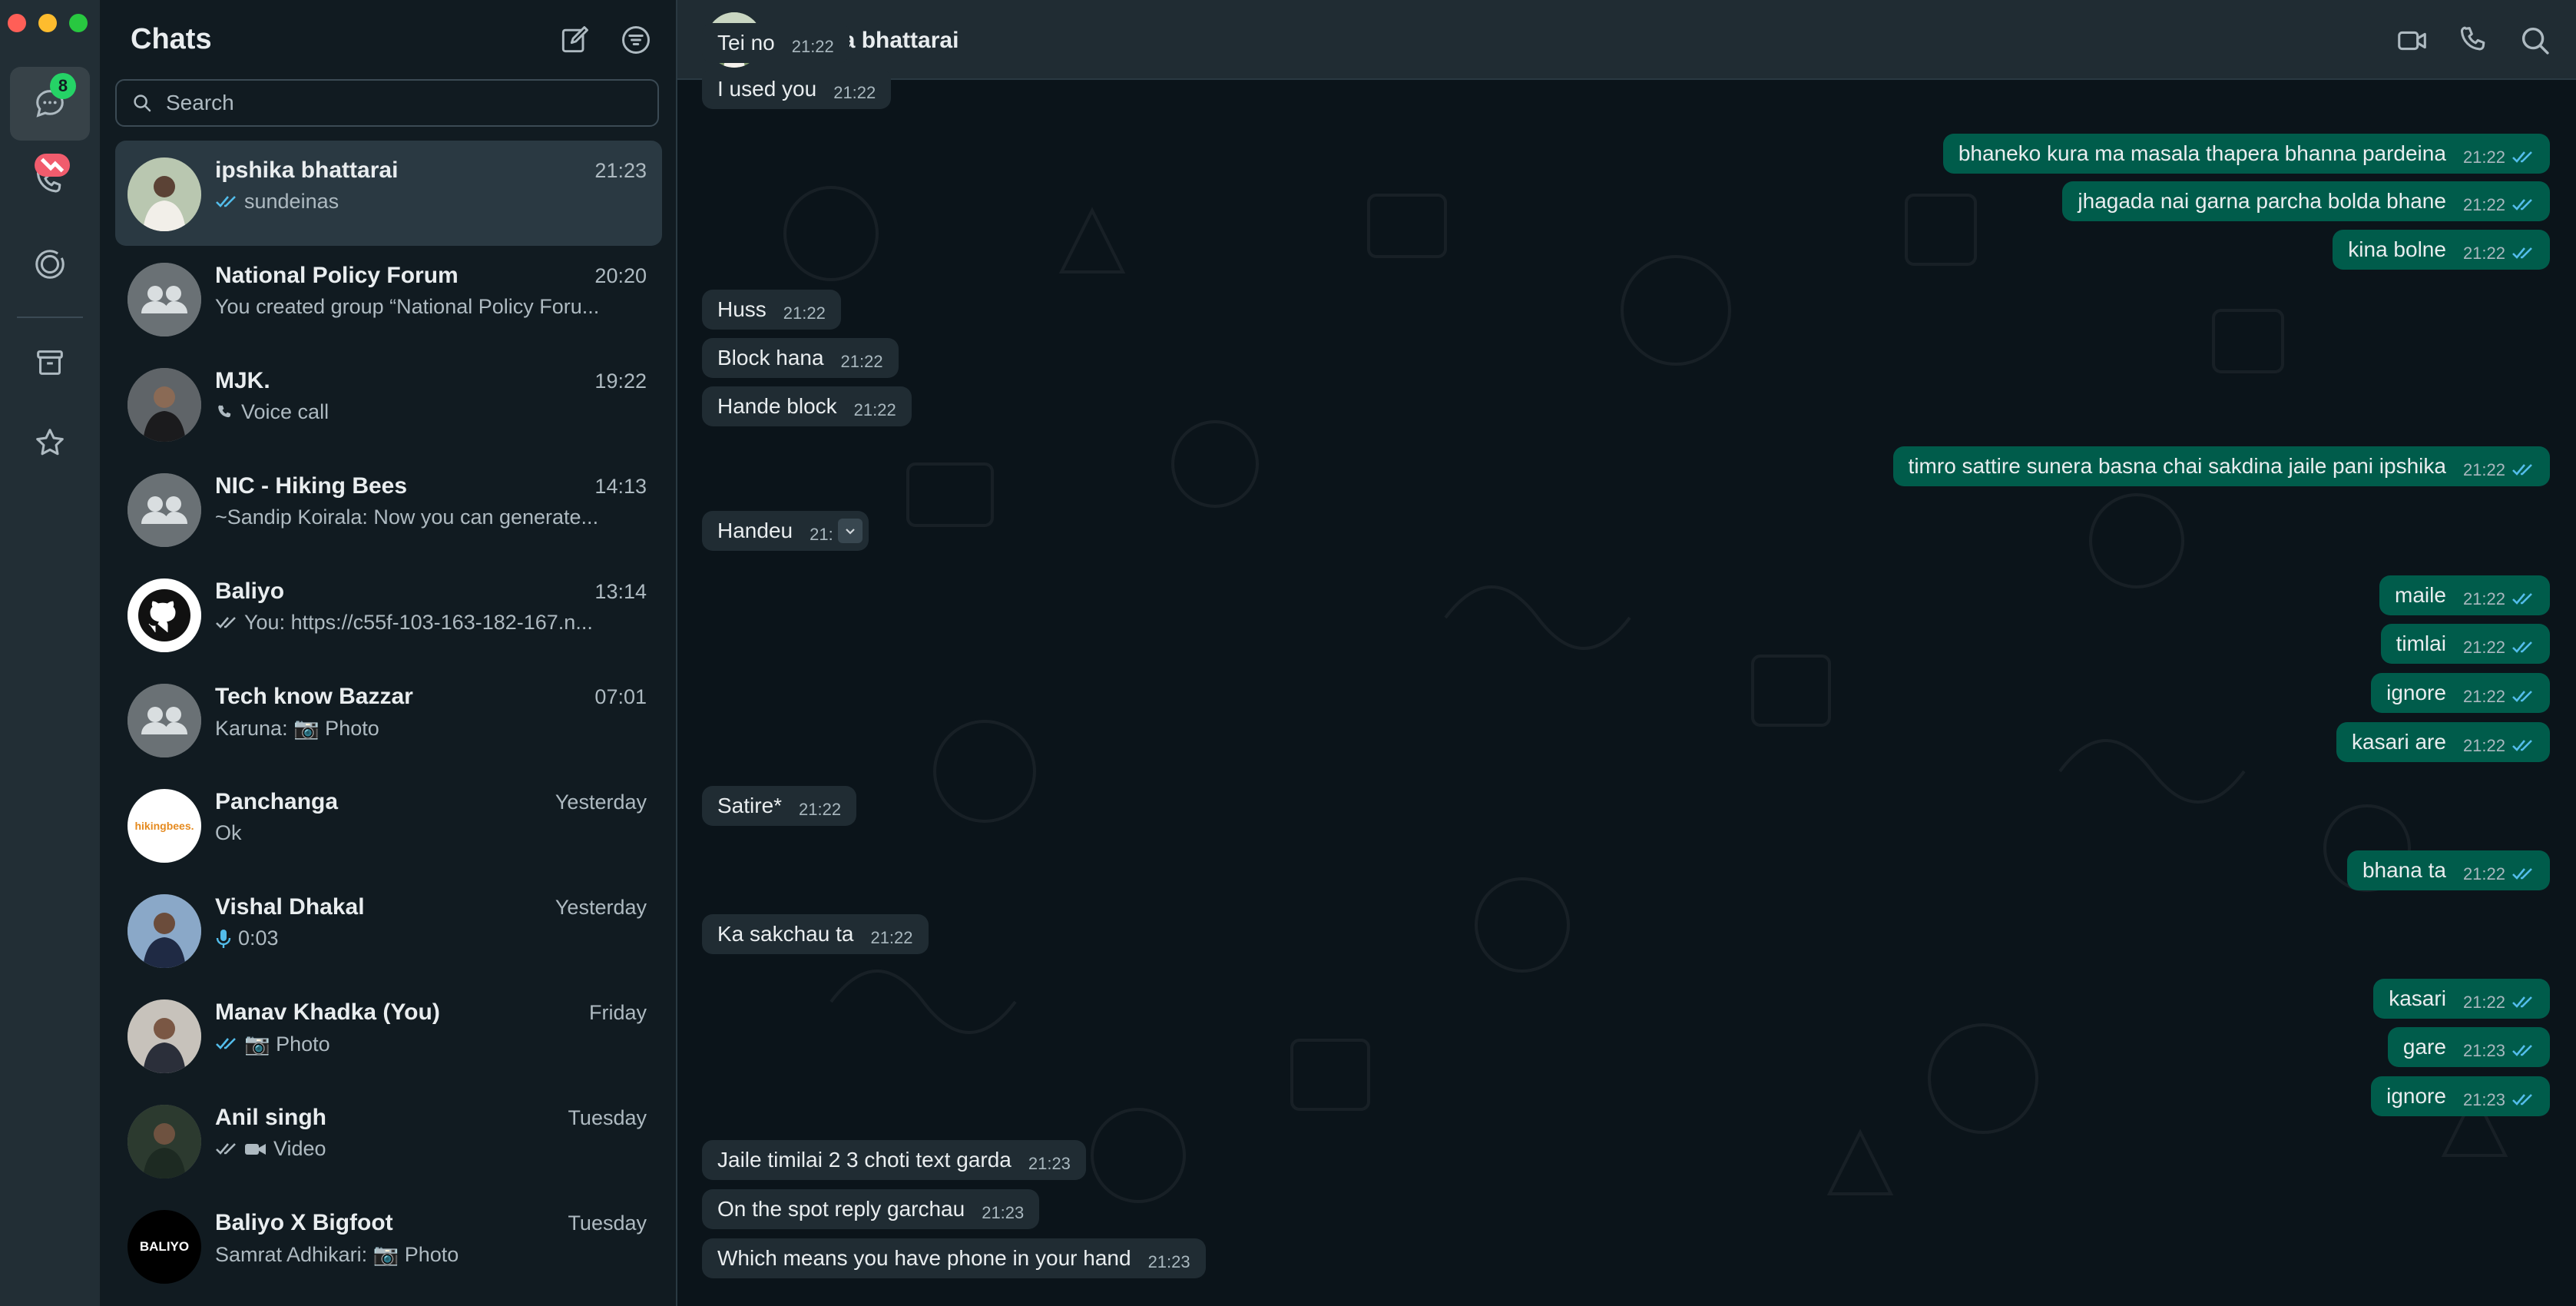 The height and width of the screenshot is (1306, 2576). I want to click on new-chat-icon, so click(574, 40).